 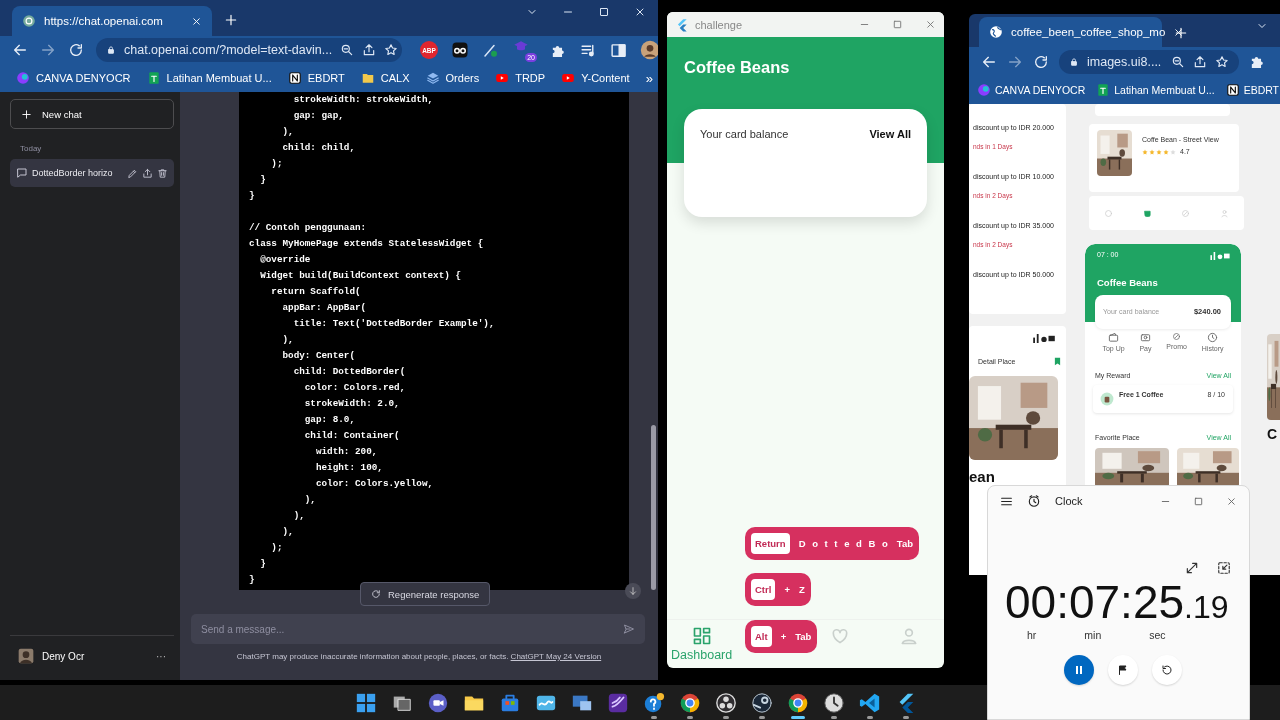 I want to click on unit-label: hr, so click(x=1032, y=635).